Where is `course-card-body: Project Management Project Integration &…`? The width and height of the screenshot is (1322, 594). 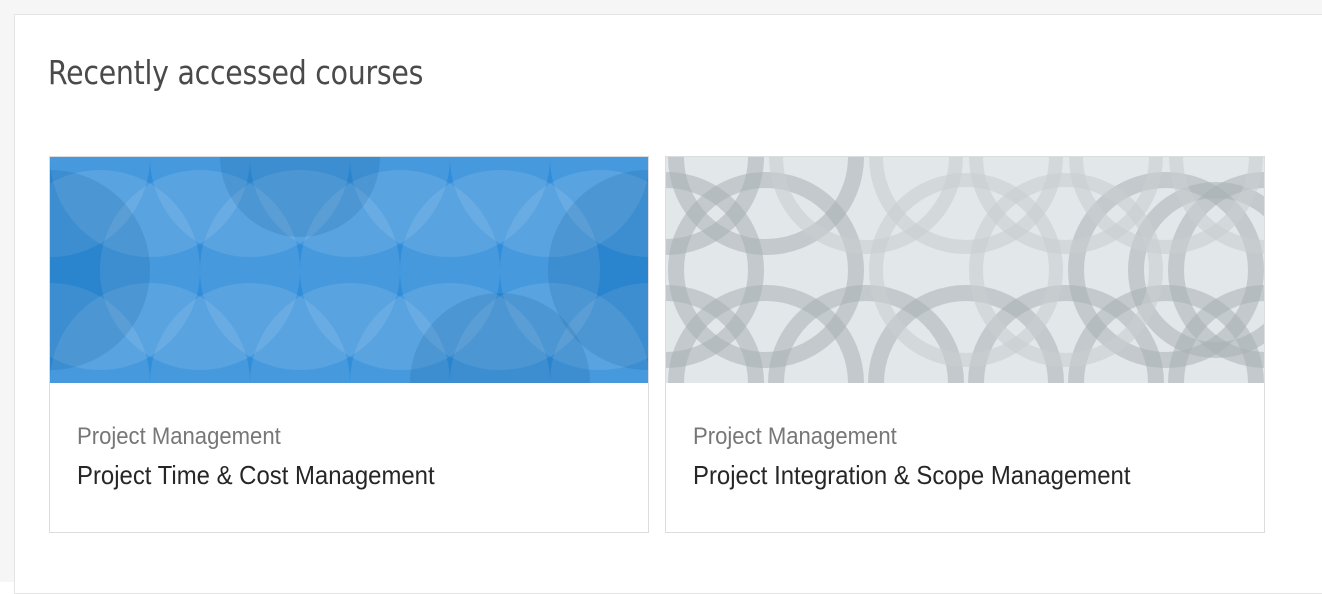 course-card-body: Project Management Project Integration &… is located at coordinates (965, 457).